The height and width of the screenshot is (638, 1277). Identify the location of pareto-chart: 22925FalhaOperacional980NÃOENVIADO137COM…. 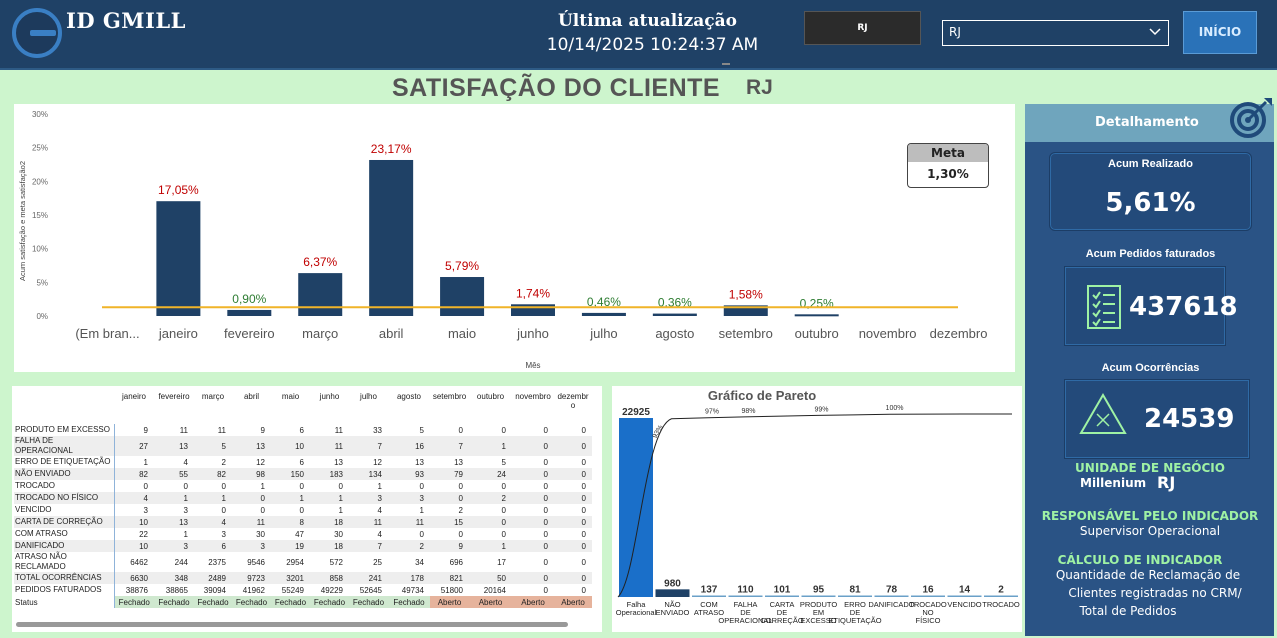
(818, 515).